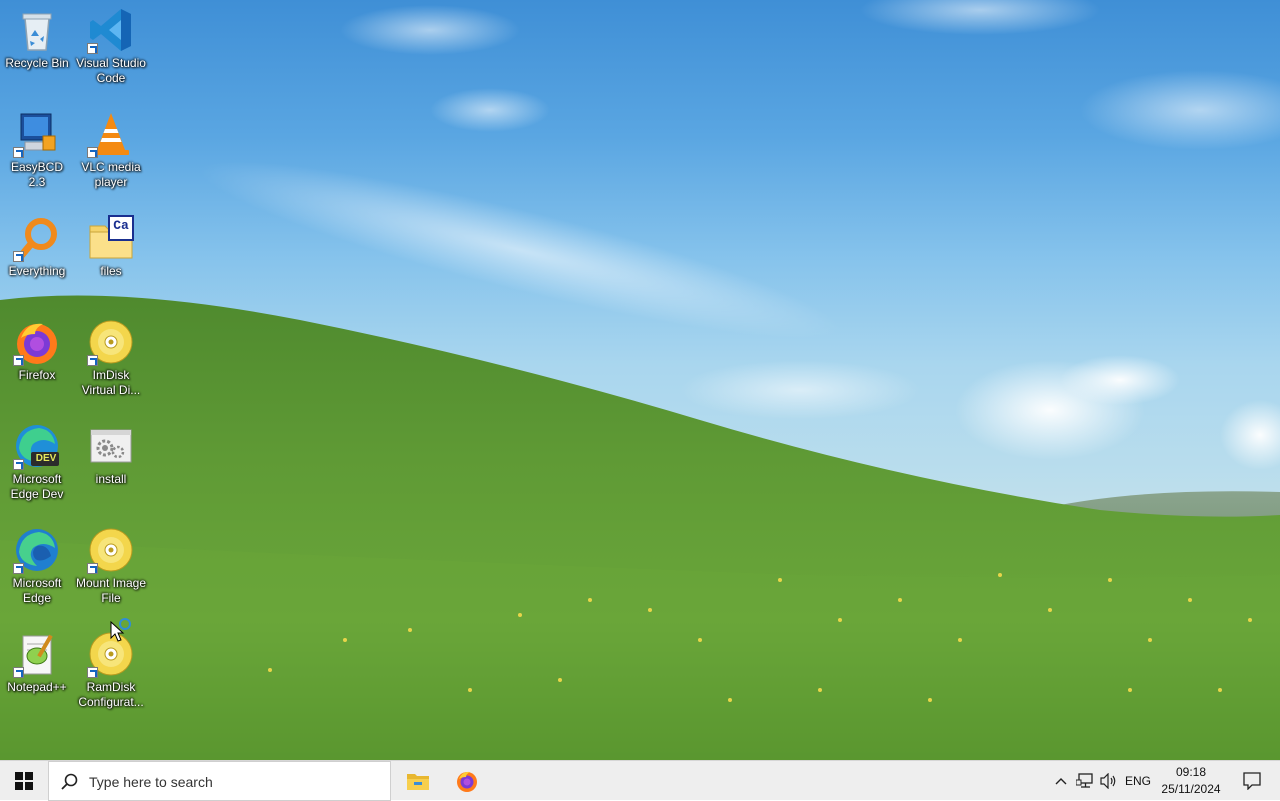  I want to click on clock-date: 25/11/2024, so click(1191, 789).